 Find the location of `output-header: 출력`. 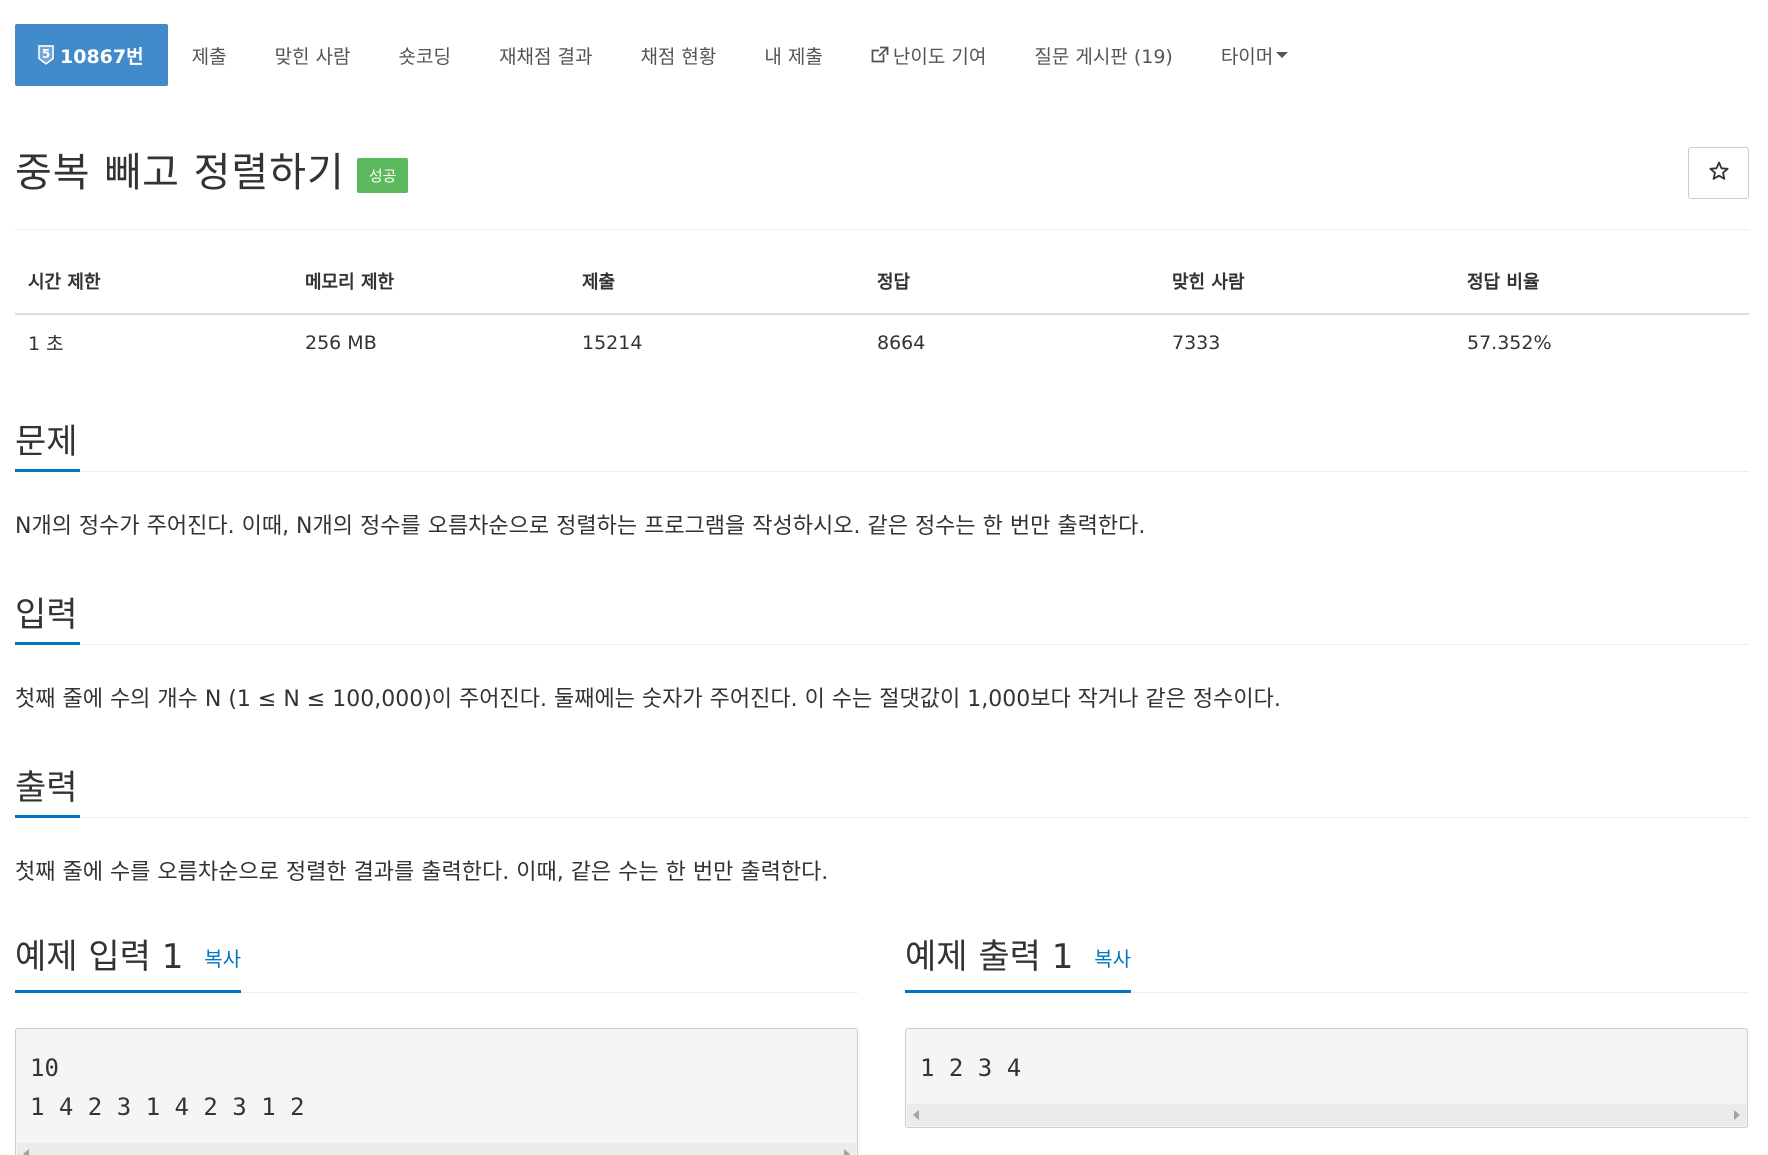

output-header: 출력 is located at coordinates (882, 792).